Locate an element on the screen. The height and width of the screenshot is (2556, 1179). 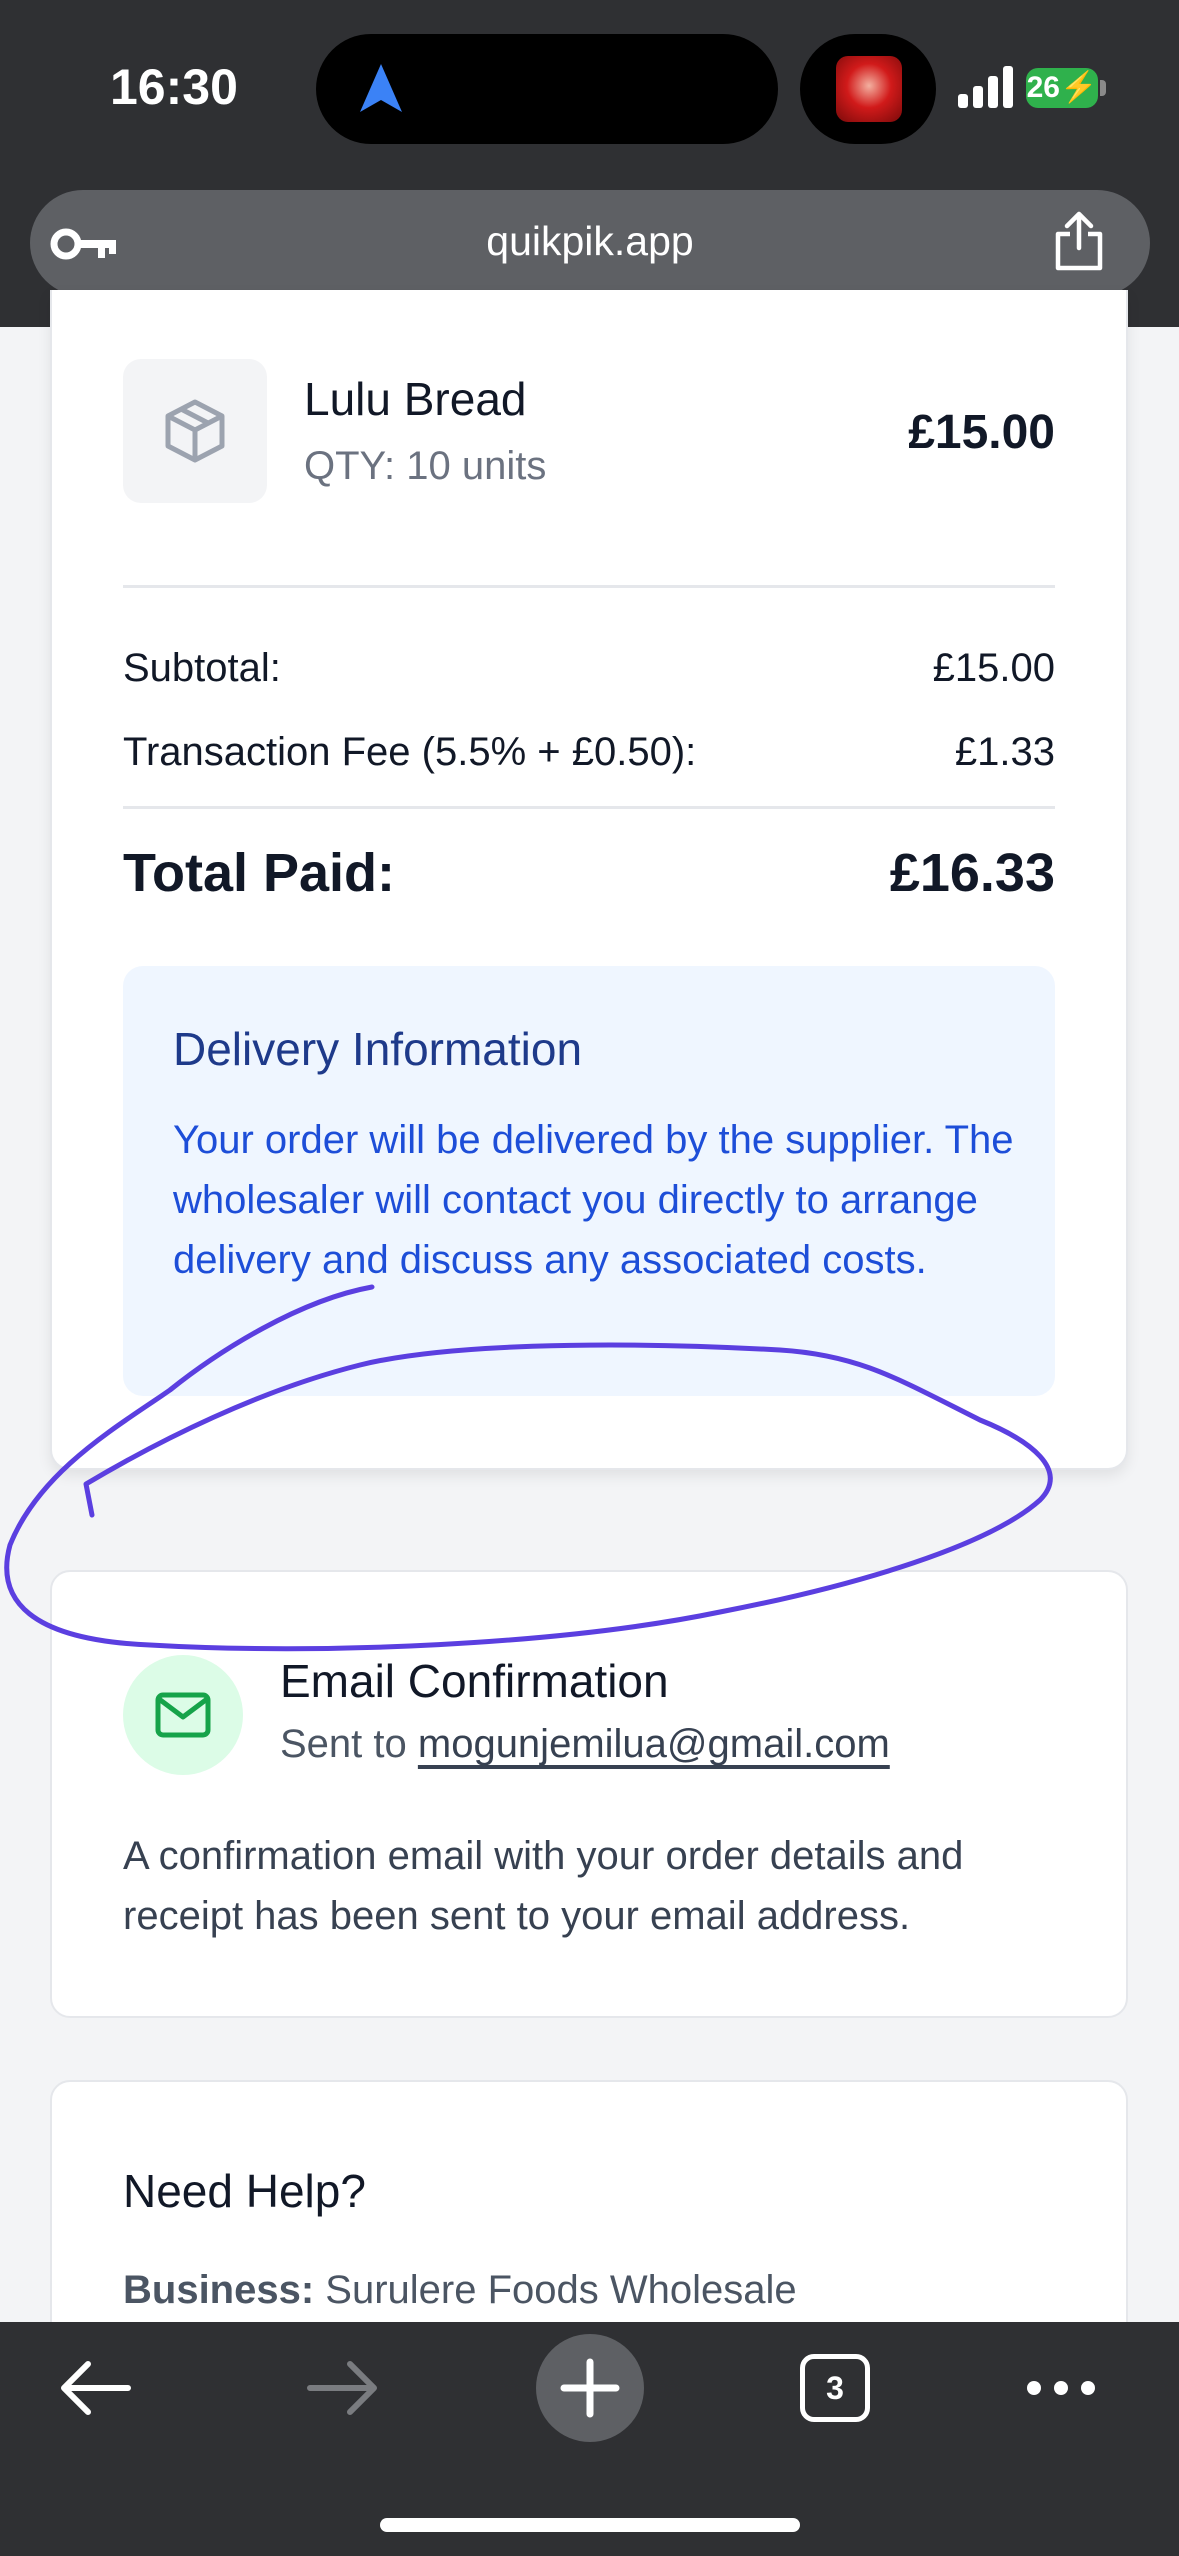
email-sent-line: Sent to mogunjemilua@gmail.com is located at coordinates (585, 1744).